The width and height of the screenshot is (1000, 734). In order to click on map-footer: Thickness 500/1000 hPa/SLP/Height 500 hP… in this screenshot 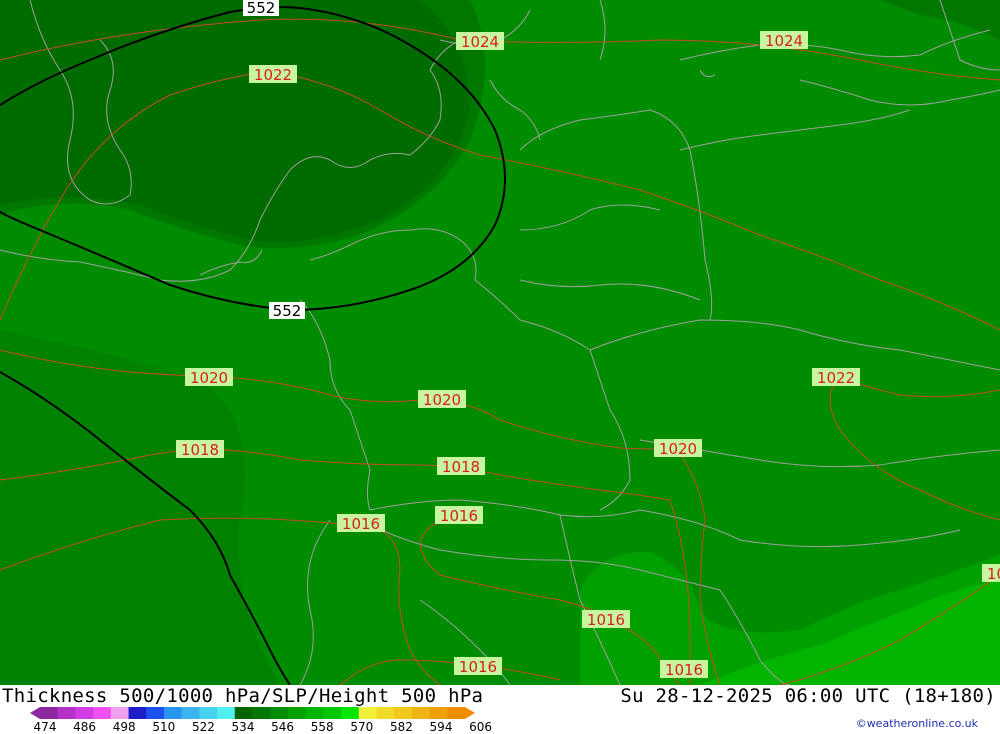, I will do `click(500, 709)`.